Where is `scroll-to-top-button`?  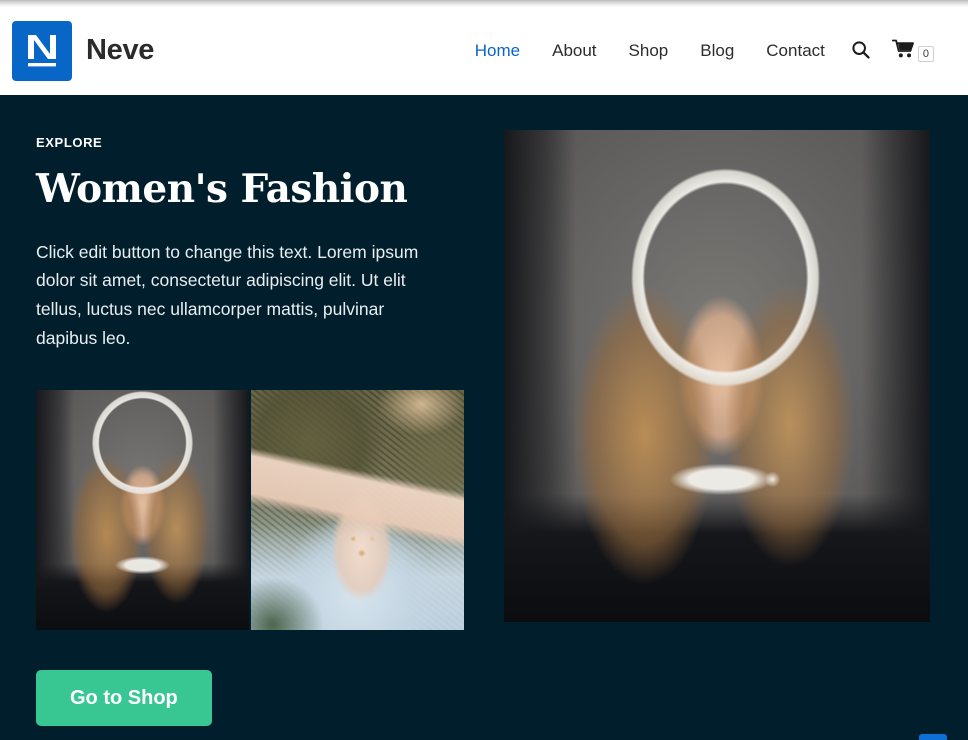
scroll-to-top-button is located at coordinates (933, 737).